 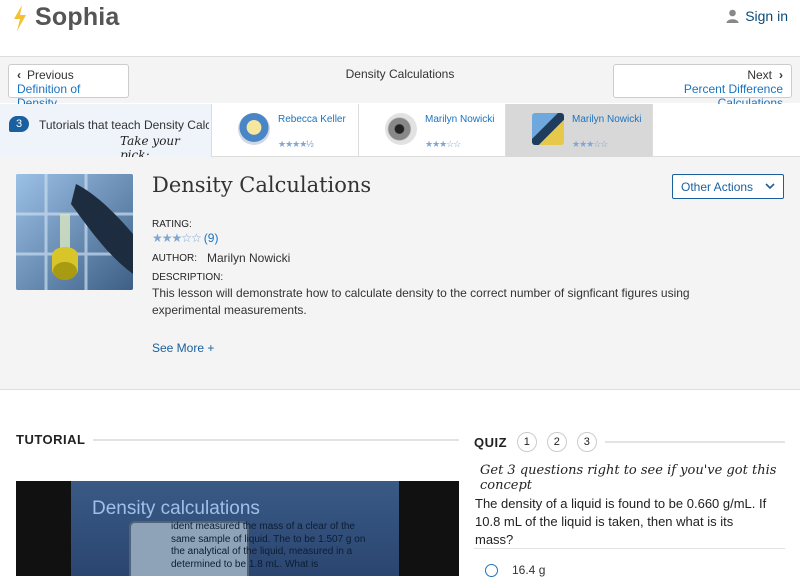 I want to click on slide-title: Density calculations, so click(x=176, y=508).